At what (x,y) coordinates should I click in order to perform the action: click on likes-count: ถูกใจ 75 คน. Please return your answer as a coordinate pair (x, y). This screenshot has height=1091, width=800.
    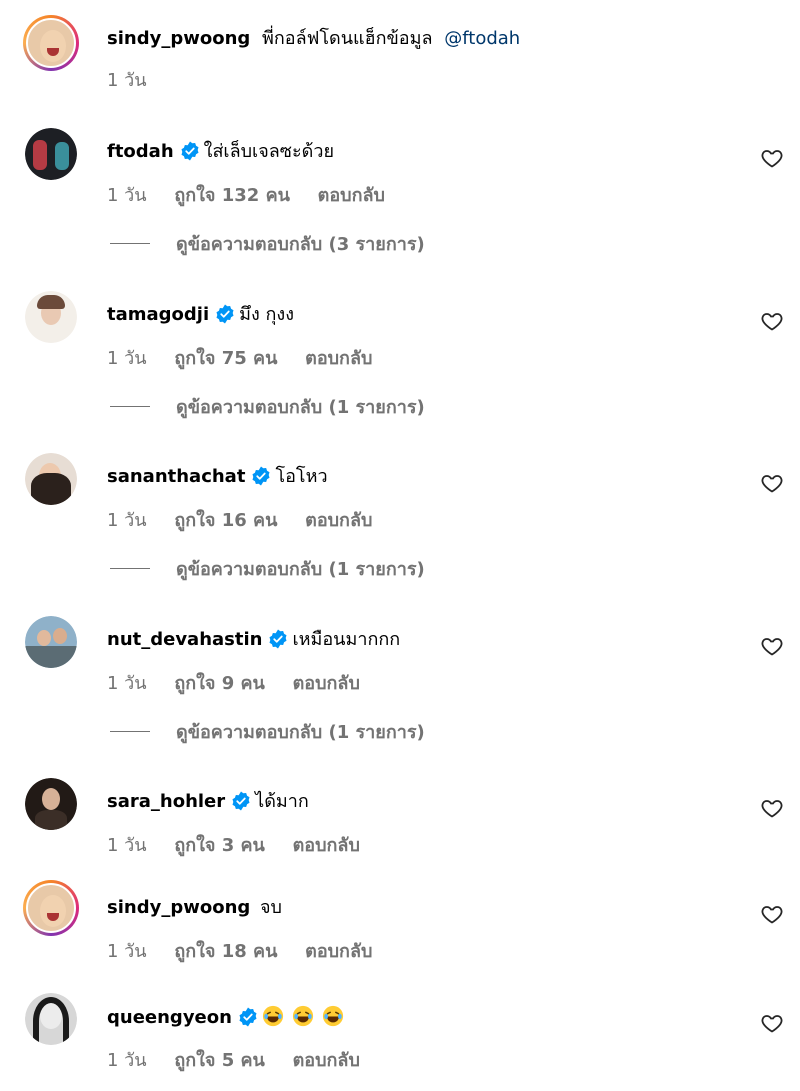
    Looking at the image, I should click on (225, 358).